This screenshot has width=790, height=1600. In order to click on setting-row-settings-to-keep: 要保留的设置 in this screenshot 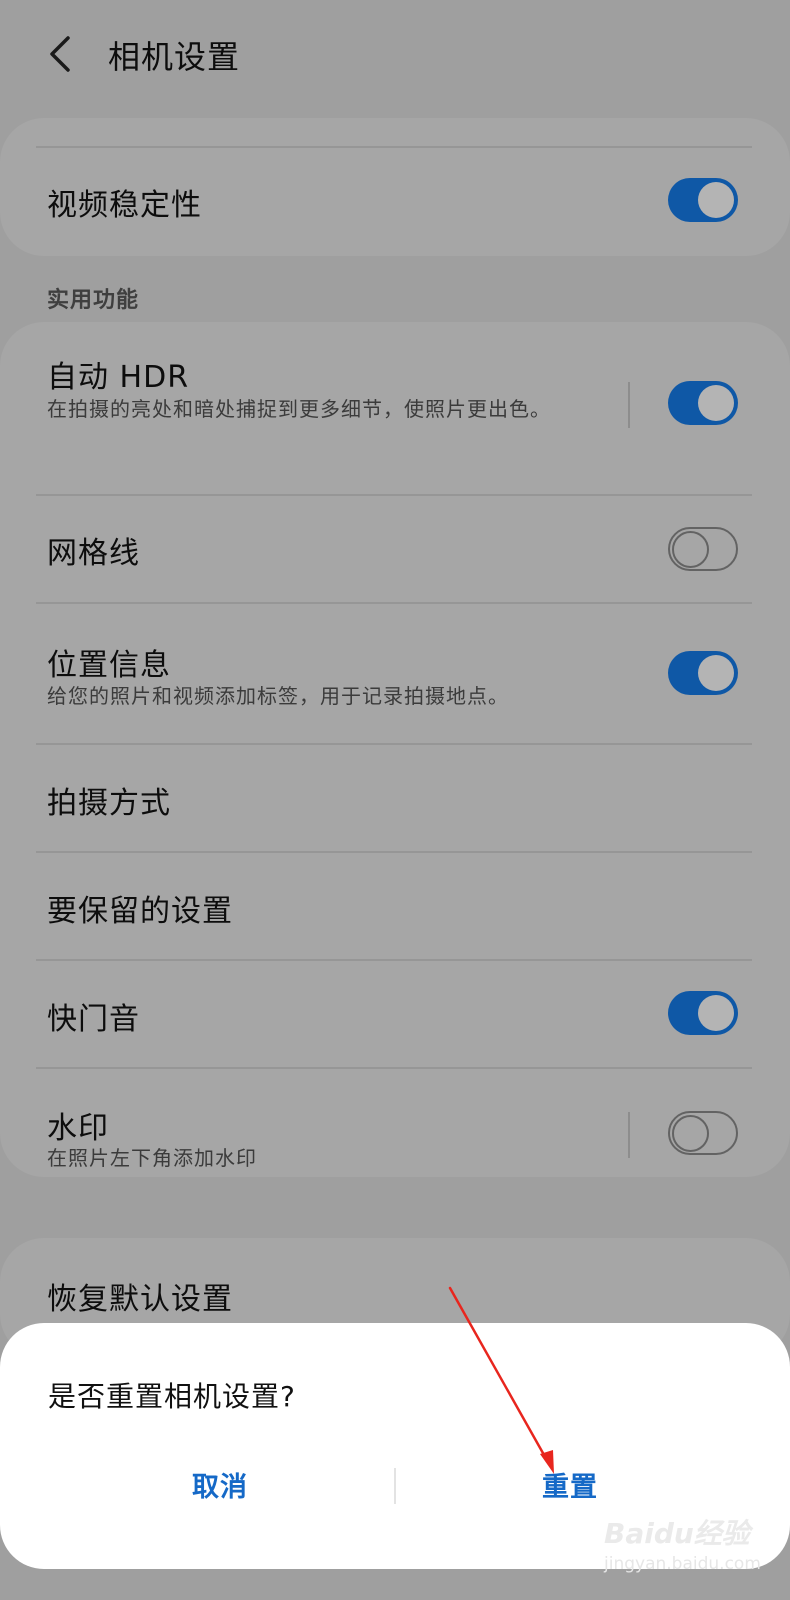, I will do `click(395, 906)`.